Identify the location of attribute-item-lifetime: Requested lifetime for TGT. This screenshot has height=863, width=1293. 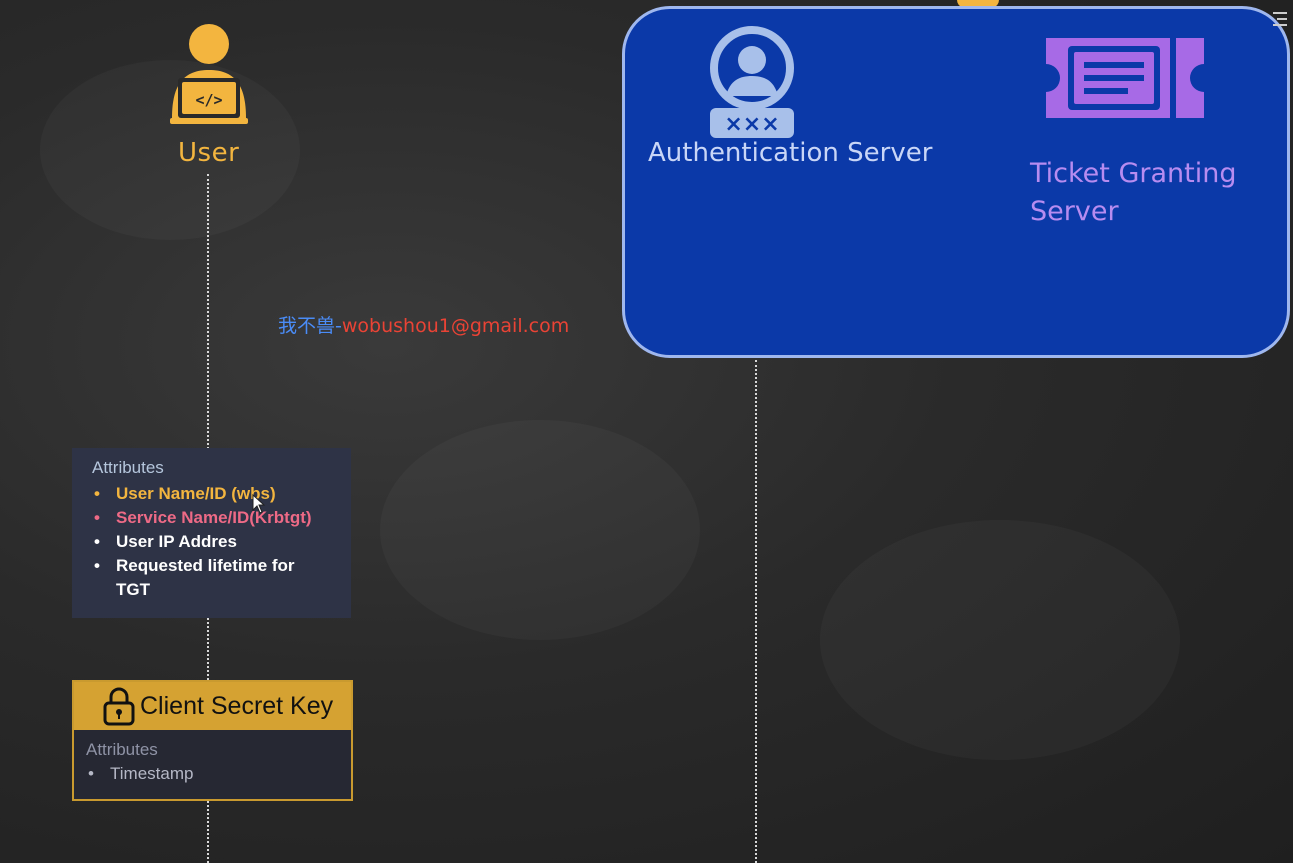
(204, 578).